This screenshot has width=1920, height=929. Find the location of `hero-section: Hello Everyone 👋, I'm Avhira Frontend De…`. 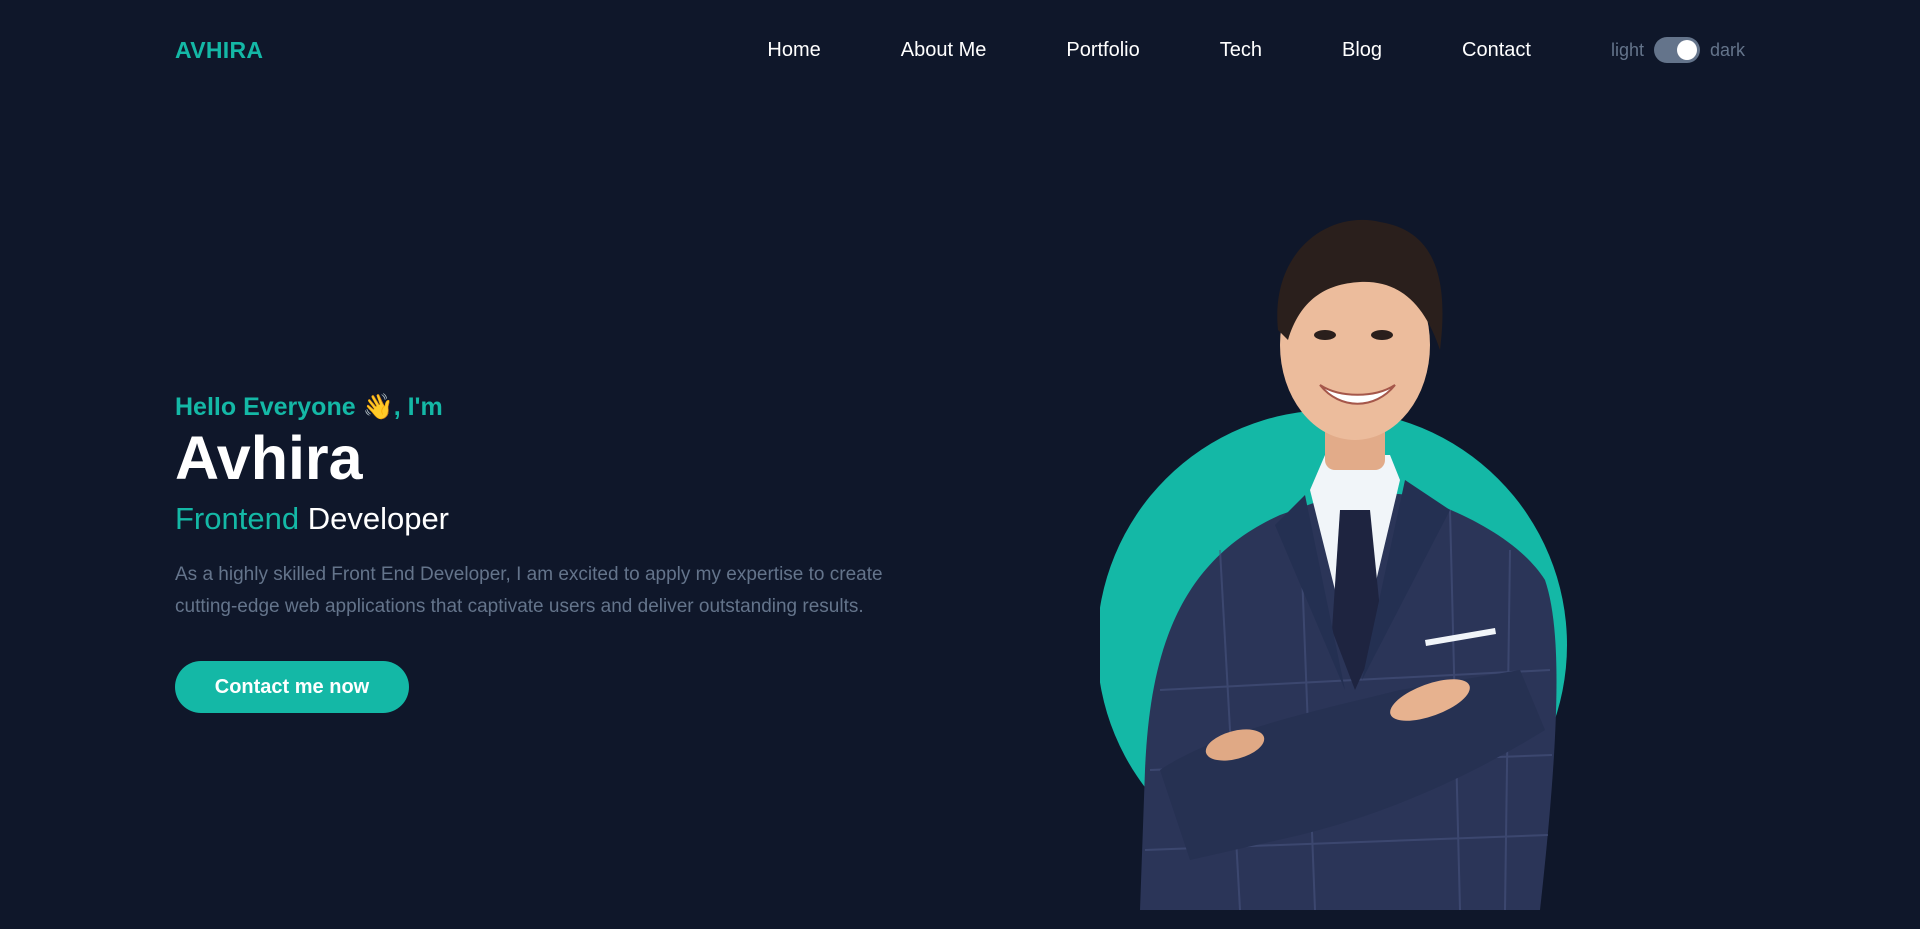

hero-section: Hello Everyone 👋, I'm Avhira Frontend De… is located at coordinates (575, 553).